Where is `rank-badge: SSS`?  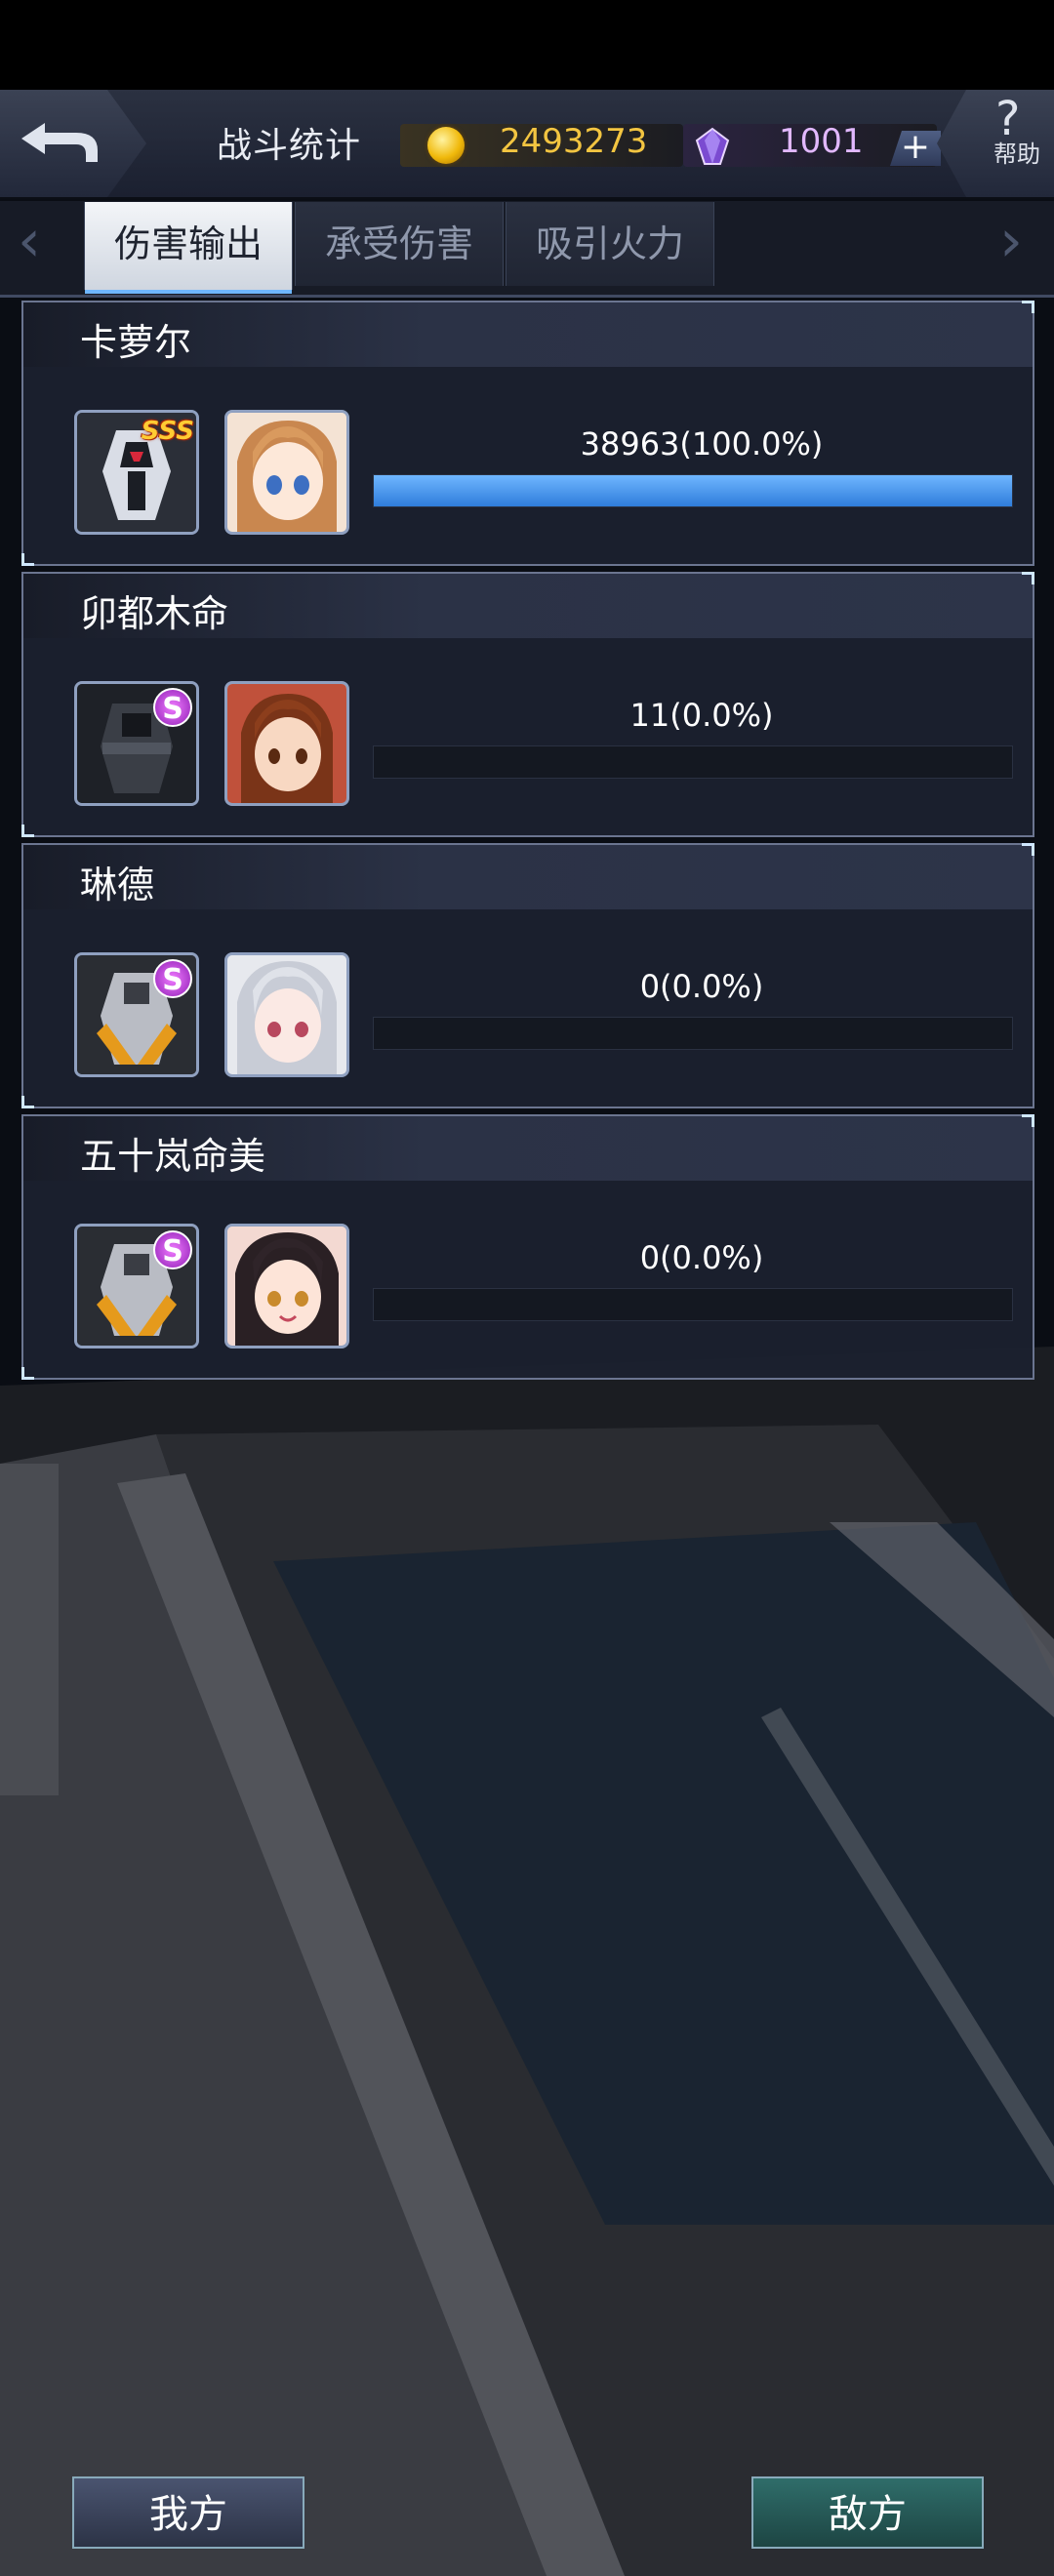
rank-badge: SSS is located at coordinates (167, 431).